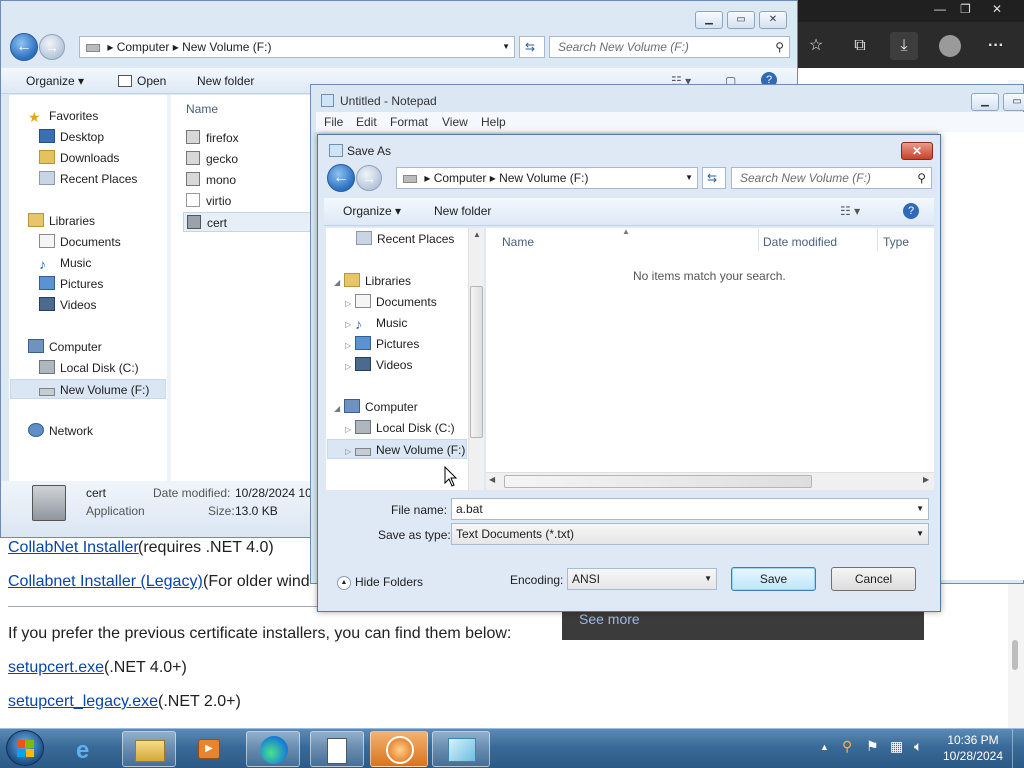  What do you see at coordinates (65, 347) in the screenshot?
I see `nav-computer: Computer` at bounding box center [65, 347].